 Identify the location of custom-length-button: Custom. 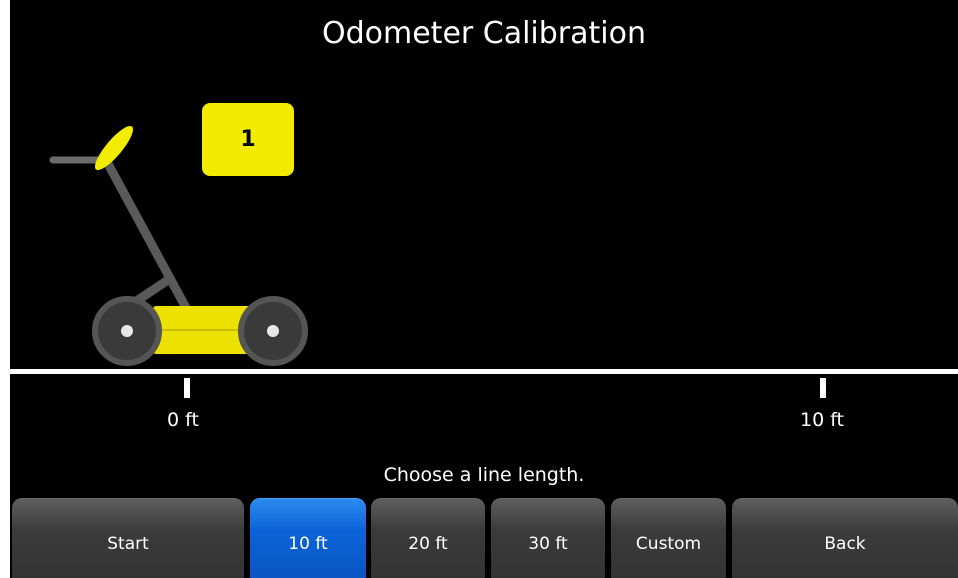
(668, 538).